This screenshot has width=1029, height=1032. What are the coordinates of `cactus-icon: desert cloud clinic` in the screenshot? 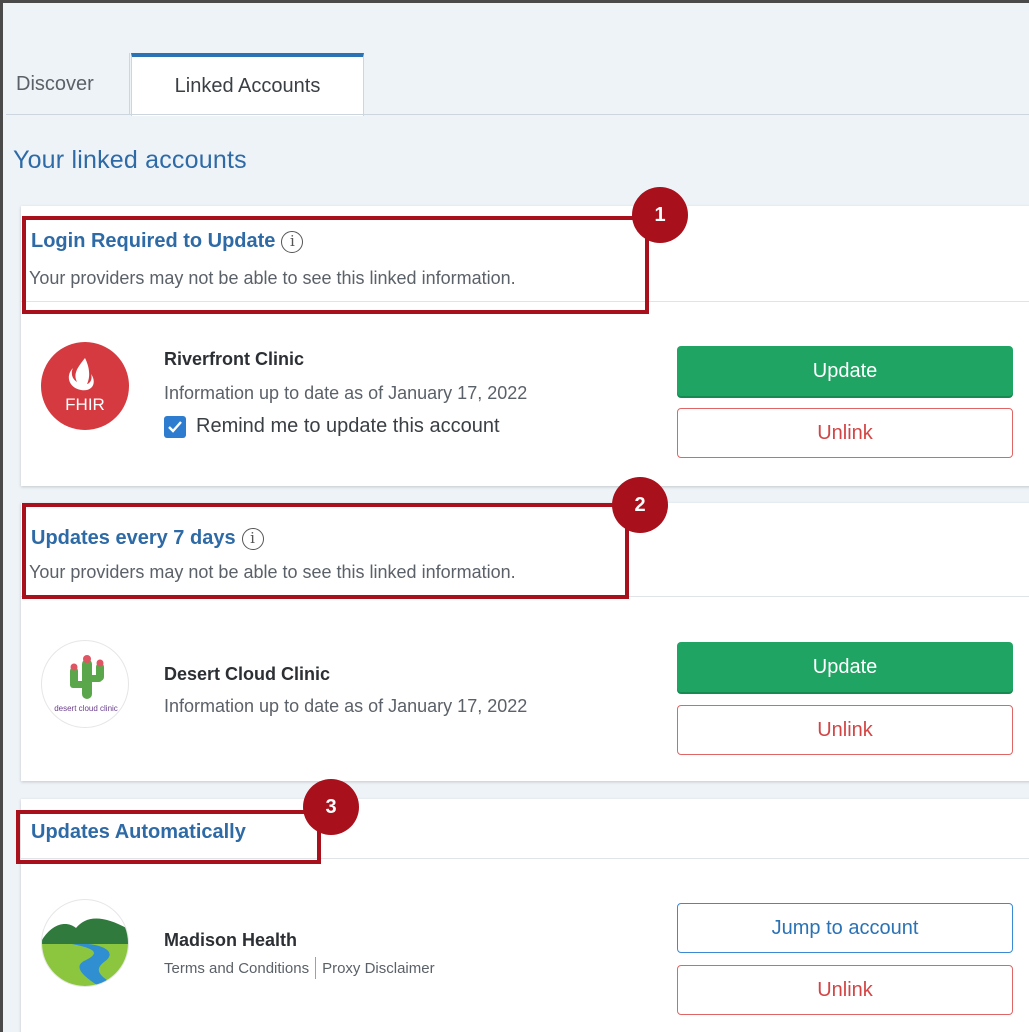 It's located at (86, 684).